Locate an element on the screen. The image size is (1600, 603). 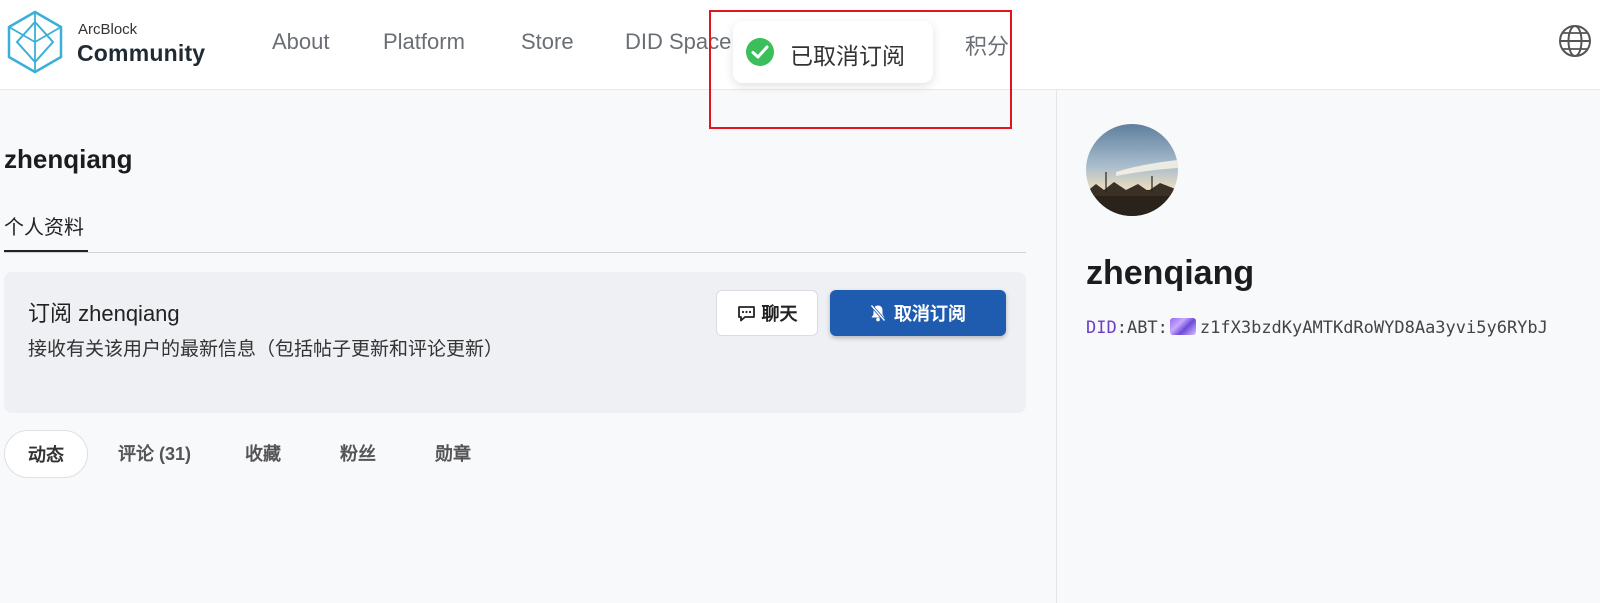
sidebar-divider is located at coordinates (1056, 346).